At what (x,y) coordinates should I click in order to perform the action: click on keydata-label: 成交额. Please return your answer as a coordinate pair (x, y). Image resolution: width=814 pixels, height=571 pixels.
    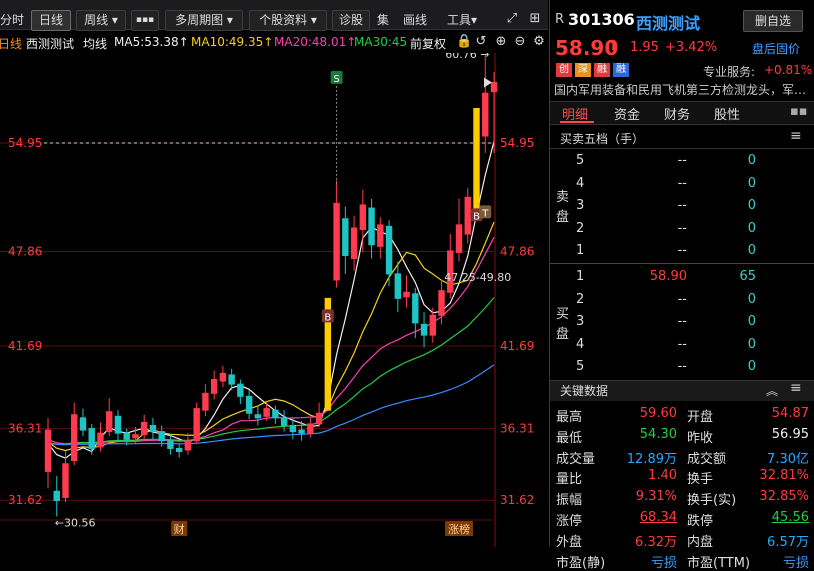
    Looking at the image, I should click on (707, 459).